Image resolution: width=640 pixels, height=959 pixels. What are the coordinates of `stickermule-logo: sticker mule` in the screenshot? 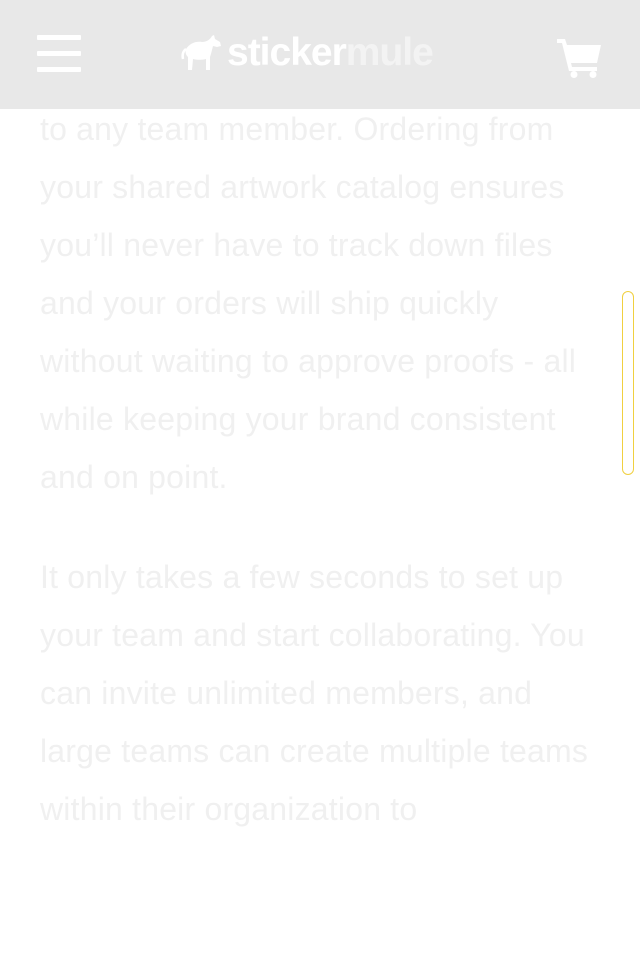 It's located at (307, 53).